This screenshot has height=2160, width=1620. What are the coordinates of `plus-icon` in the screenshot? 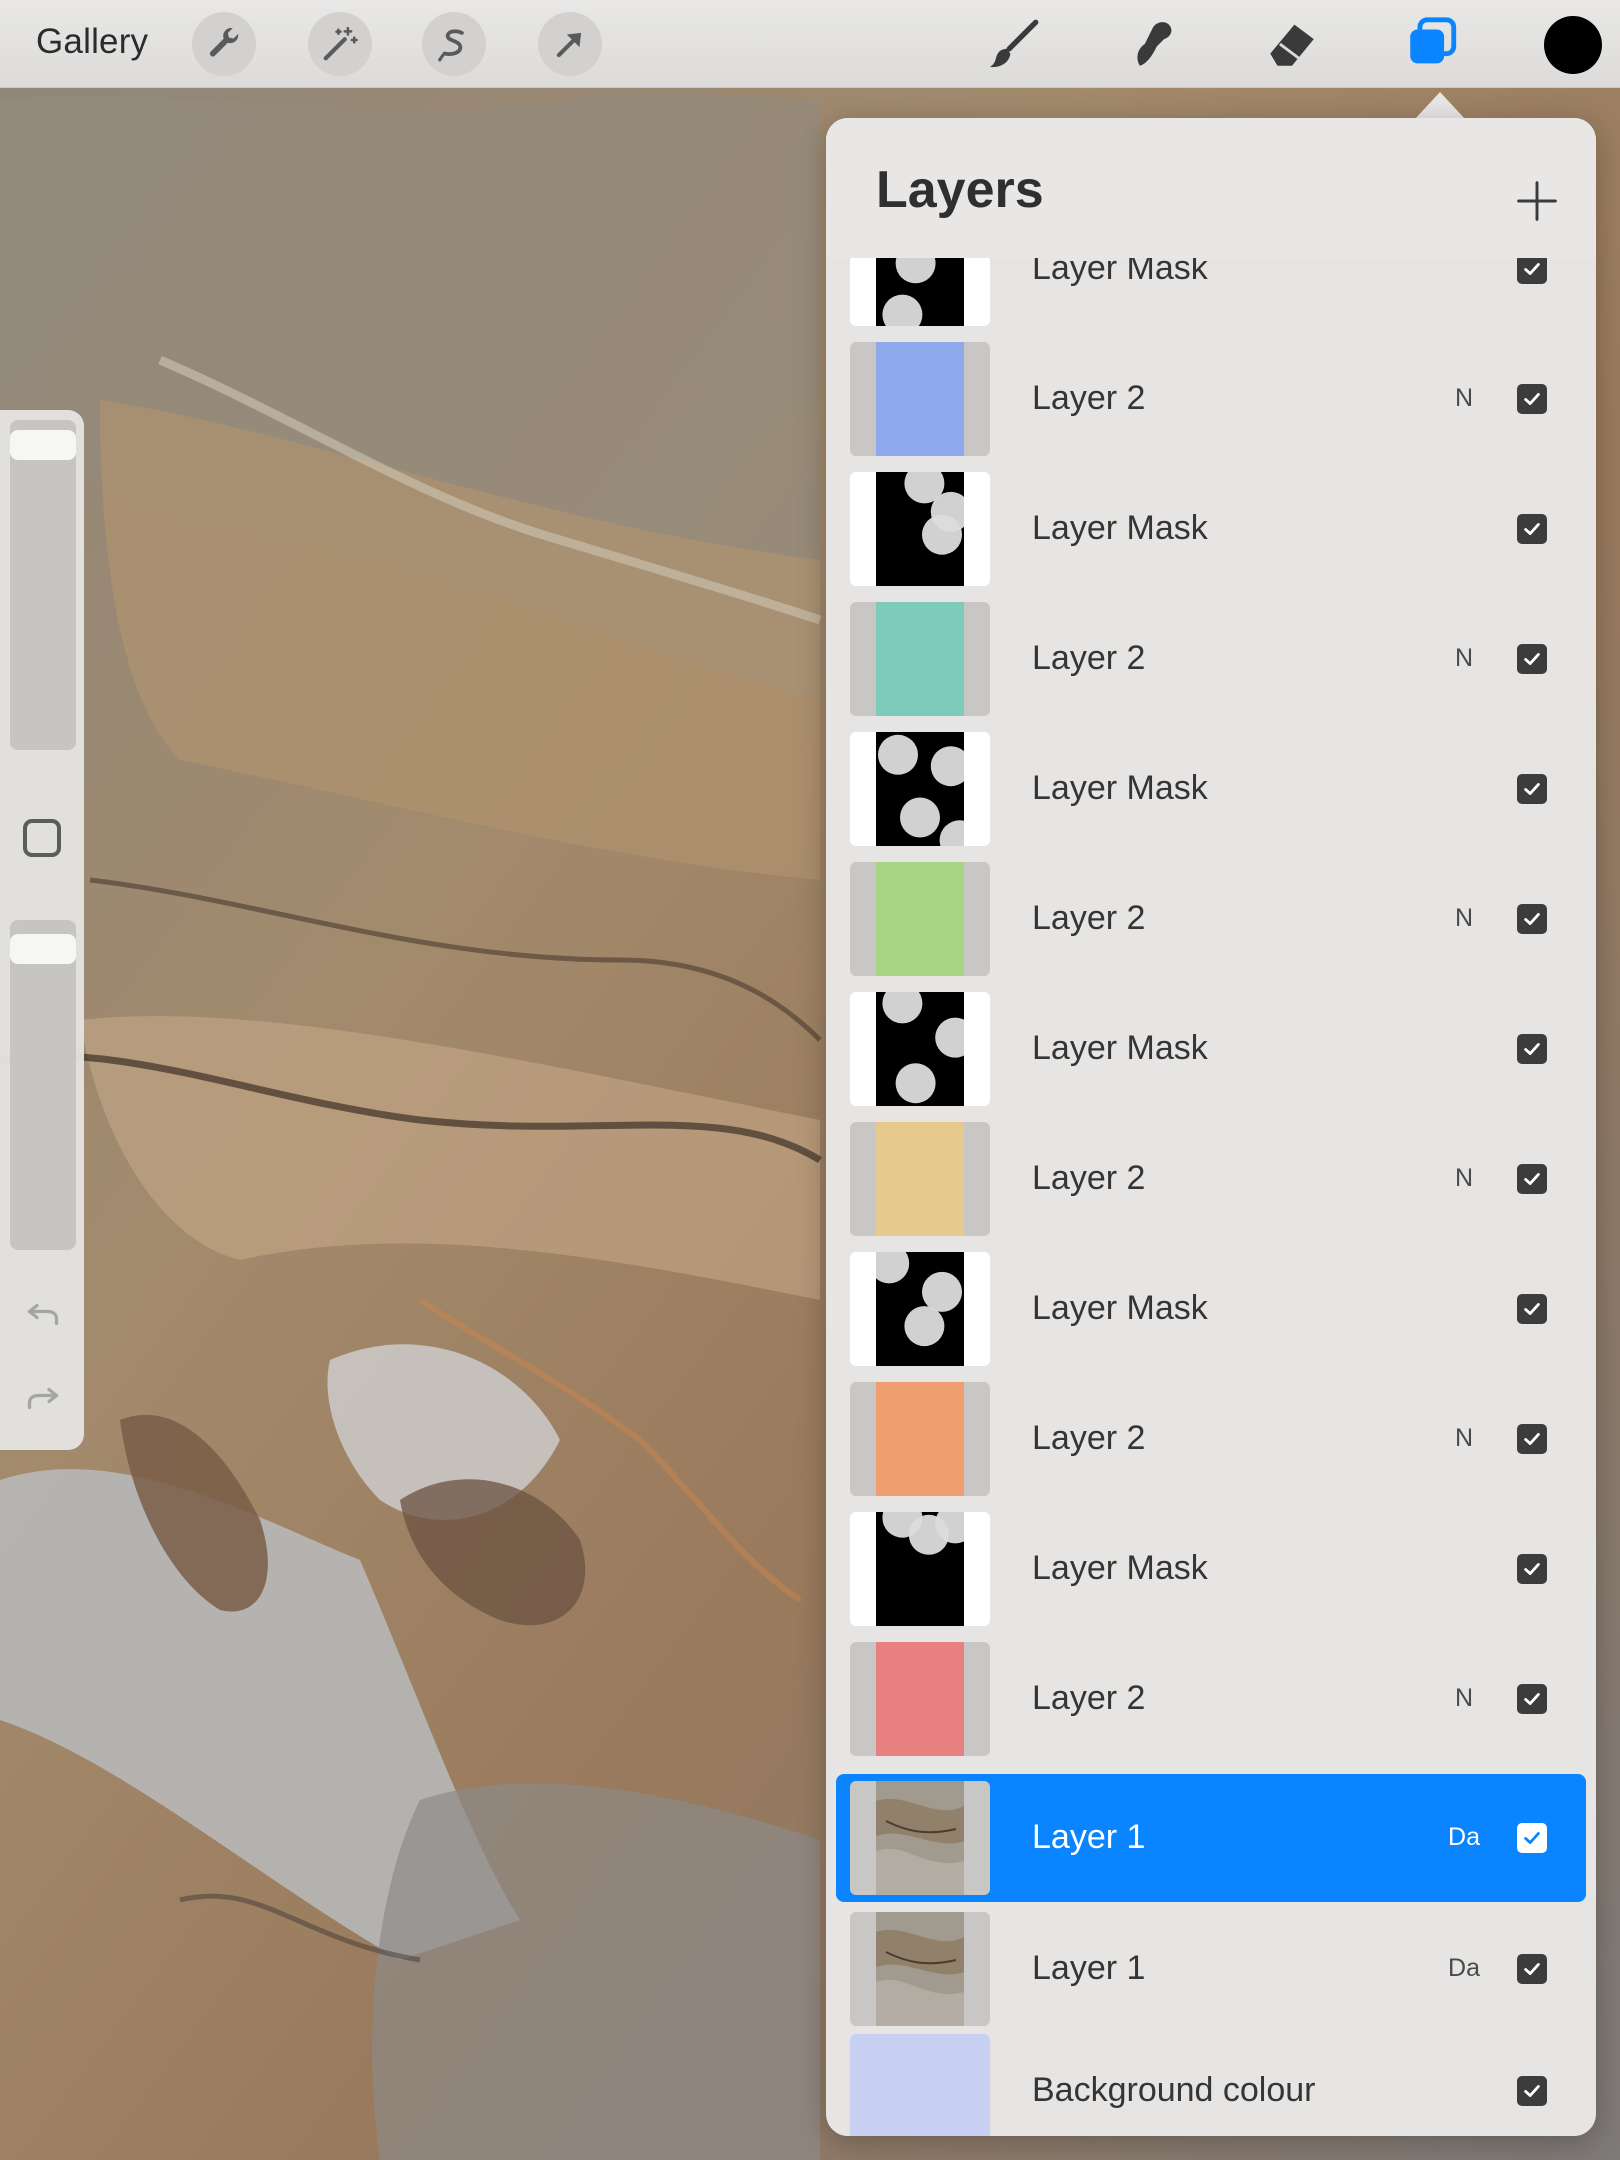 It's located at (1537, 201).